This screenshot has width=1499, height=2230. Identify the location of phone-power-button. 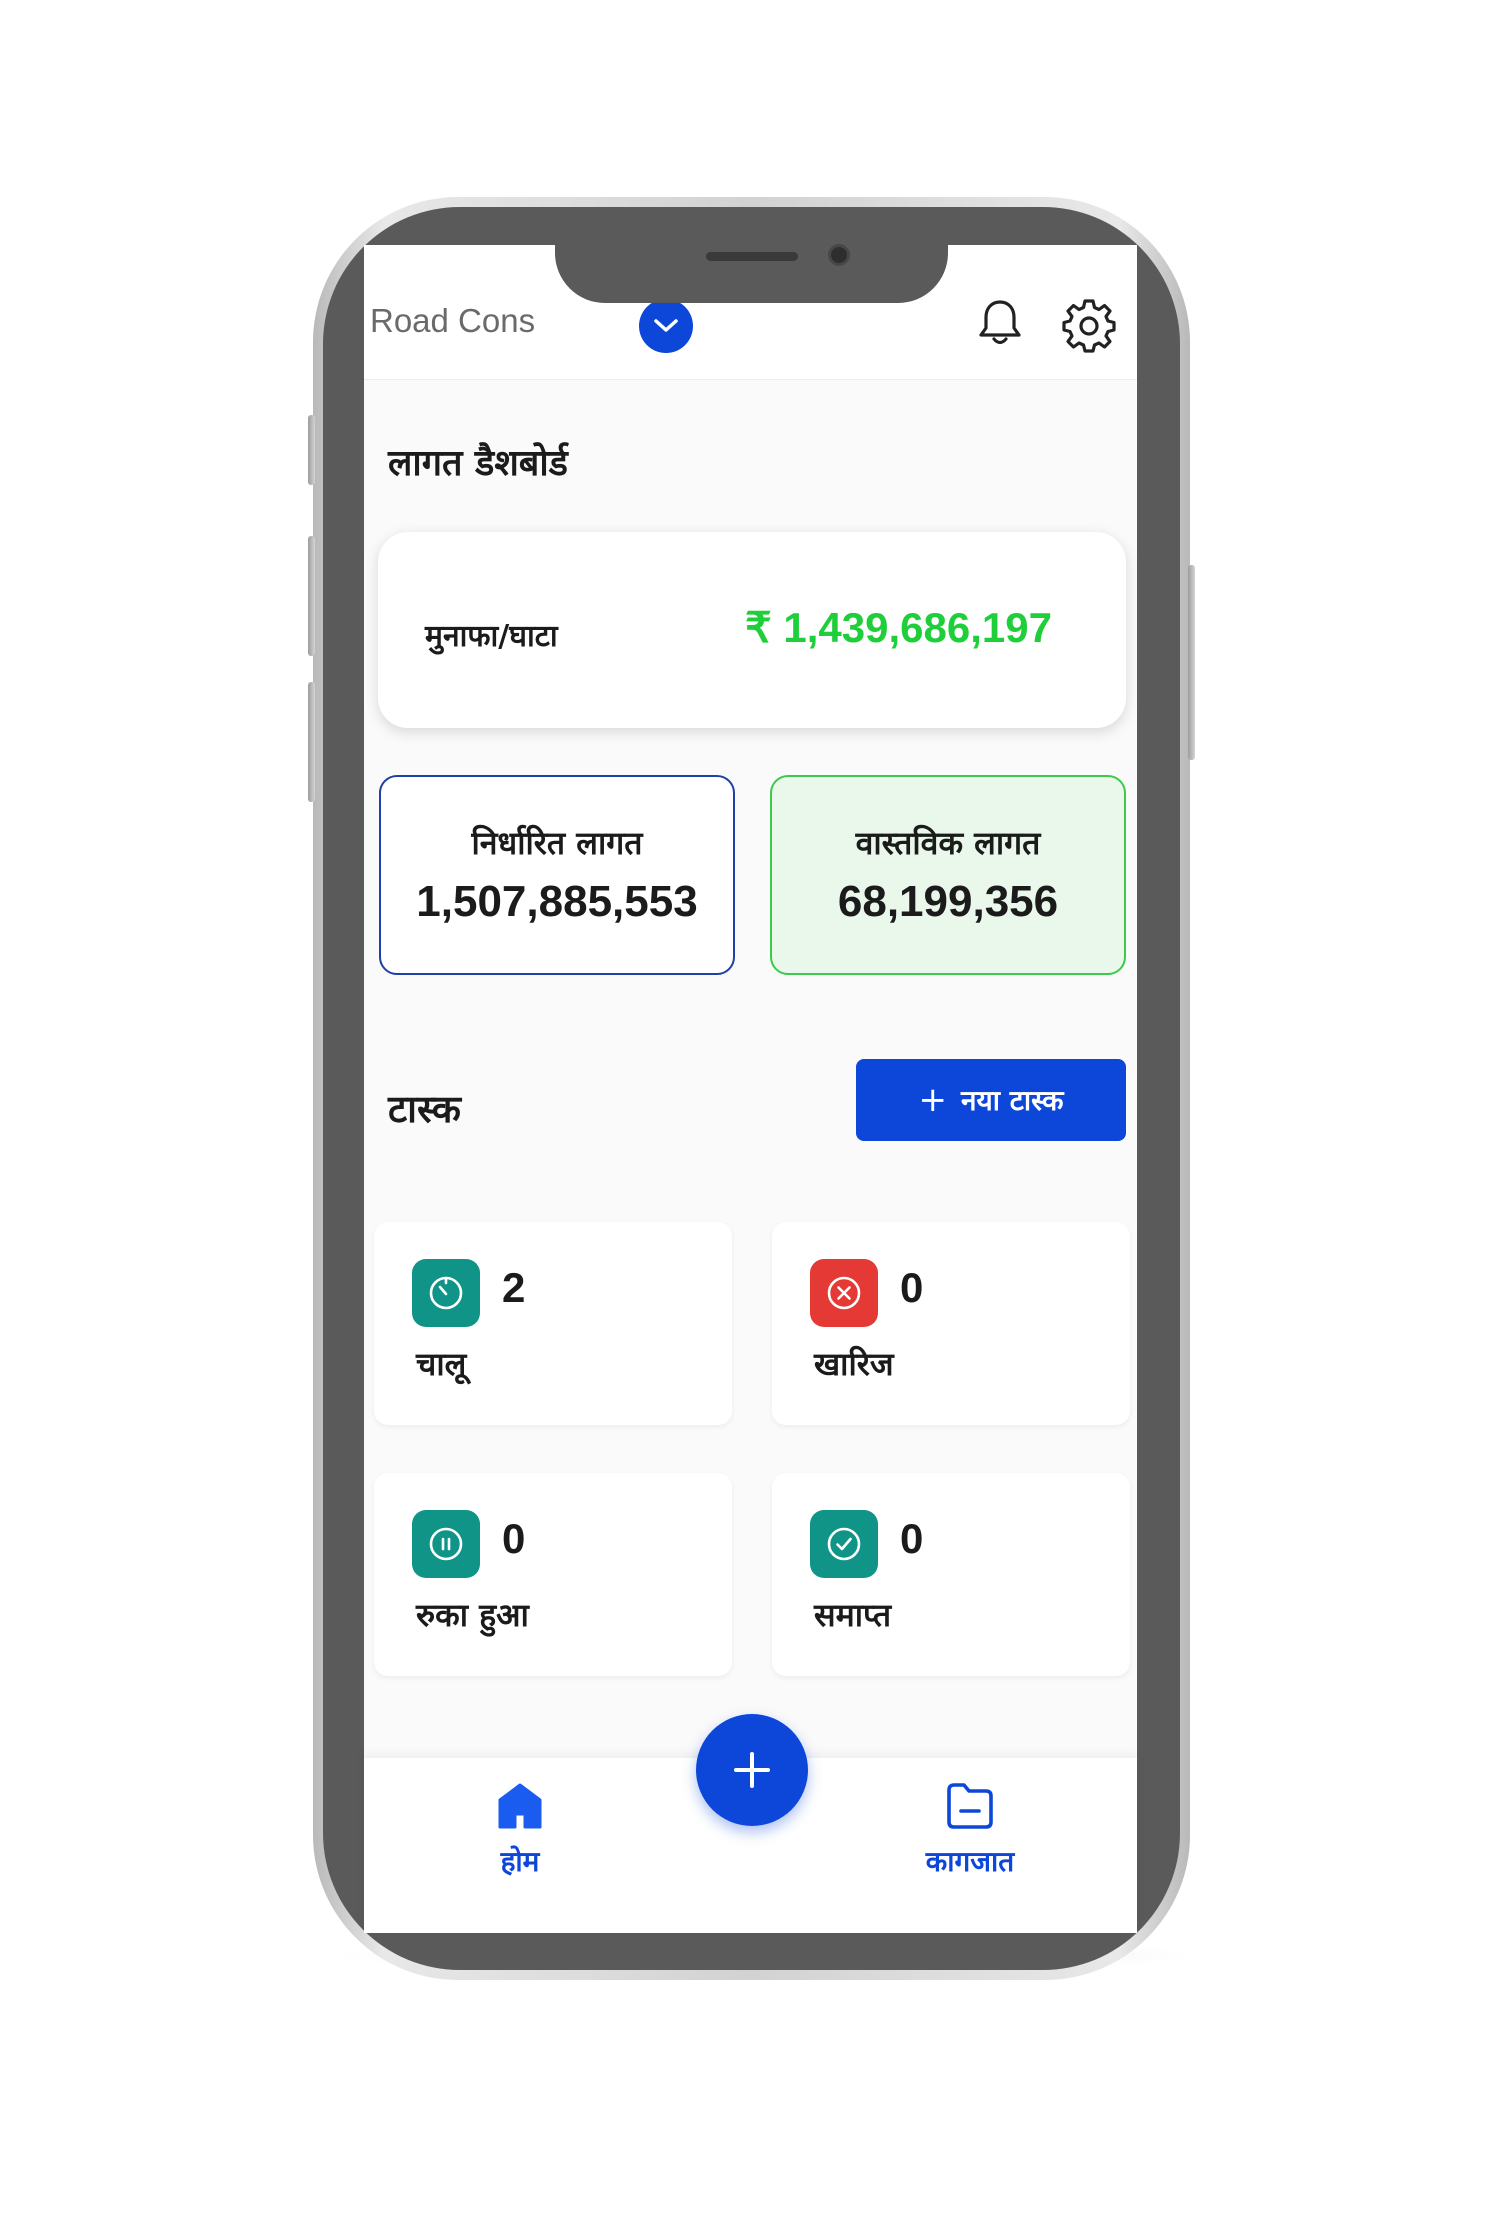
(1191, 662).